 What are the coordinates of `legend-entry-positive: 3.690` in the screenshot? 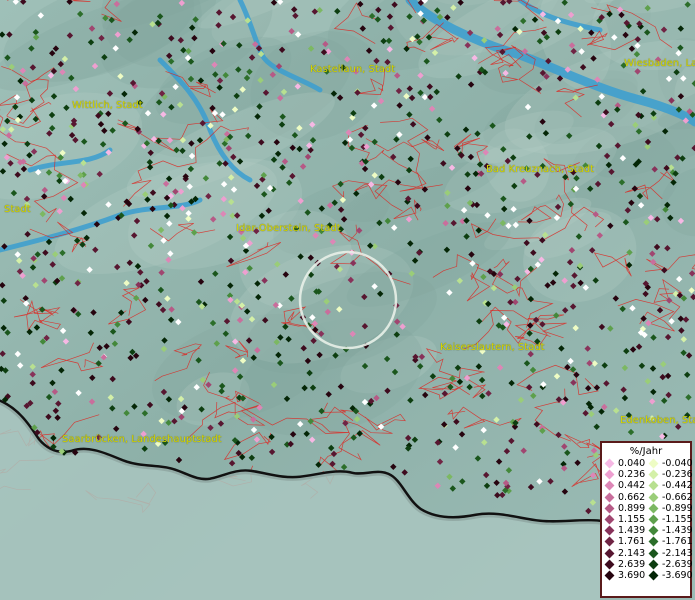 It's located at (624, 575).